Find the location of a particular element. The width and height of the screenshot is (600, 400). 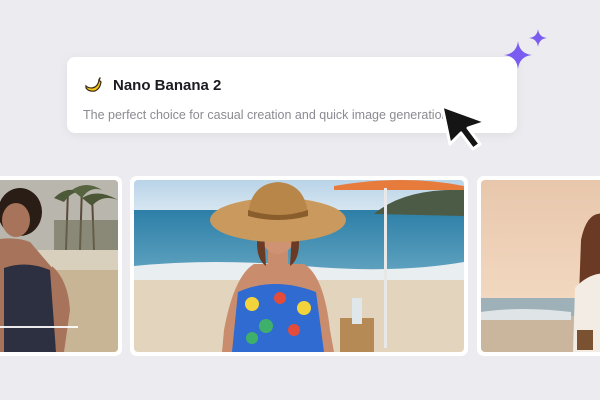

arrow-cursor-icon is located at coordinates (464, 127).